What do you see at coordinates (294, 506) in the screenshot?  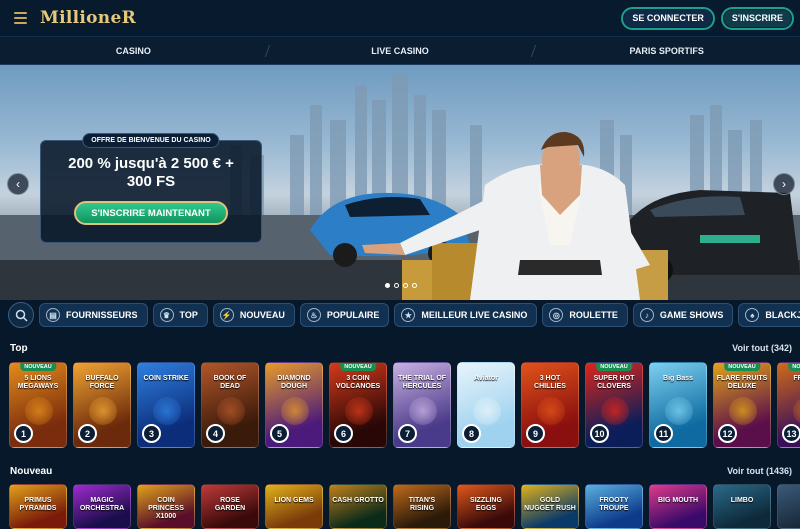 I see `game-card: LION GEMS` at bounding box center [294, 506].